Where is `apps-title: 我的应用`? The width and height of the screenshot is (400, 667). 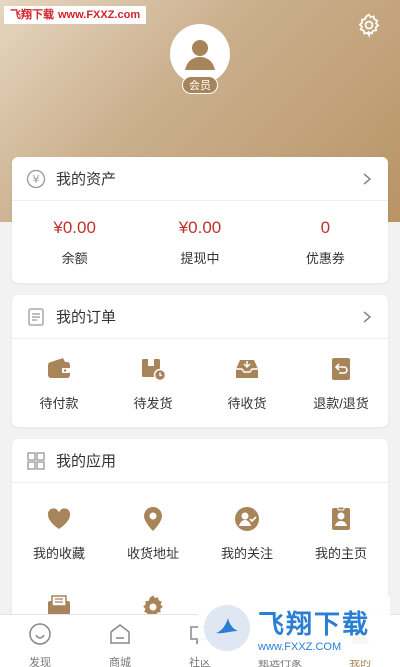 apps-title: 我的应用 is located at coordinates (86, 461).